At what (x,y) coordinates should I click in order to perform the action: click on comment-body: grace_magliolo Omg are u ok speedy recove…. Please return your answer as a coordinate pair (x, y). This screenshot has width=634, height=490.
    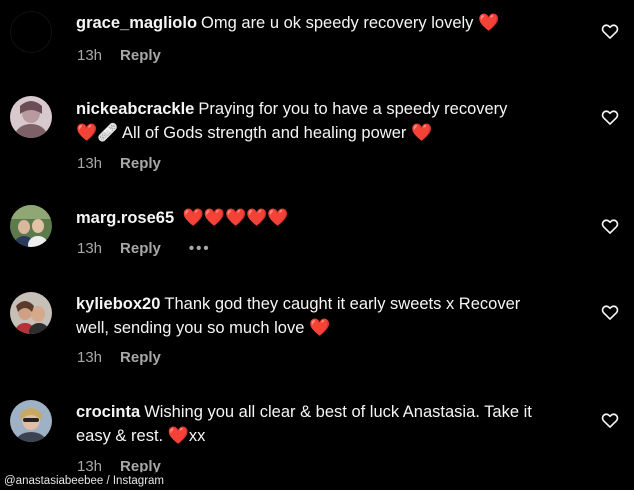
    Looking at the image, I should click on (331, 23).